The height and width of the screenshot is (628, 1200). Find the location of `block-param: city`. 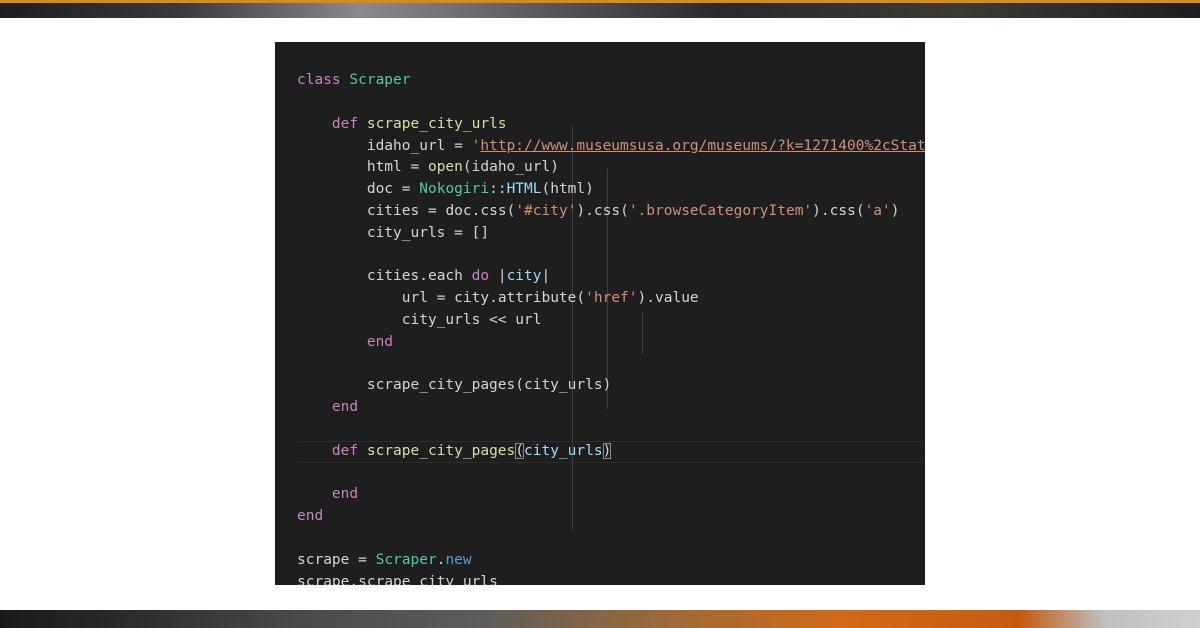

block-param: city is located at coordinates (524, 276).